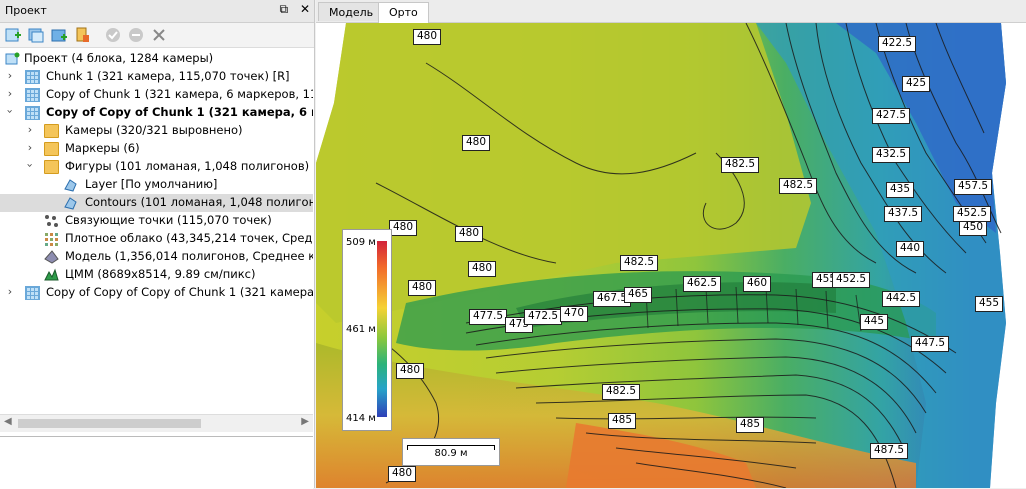 This screenshot has height=489, width=1026. Describe the element at coordinates (989, 304) in the screenshot. I see `contour-label: 455` at that location.